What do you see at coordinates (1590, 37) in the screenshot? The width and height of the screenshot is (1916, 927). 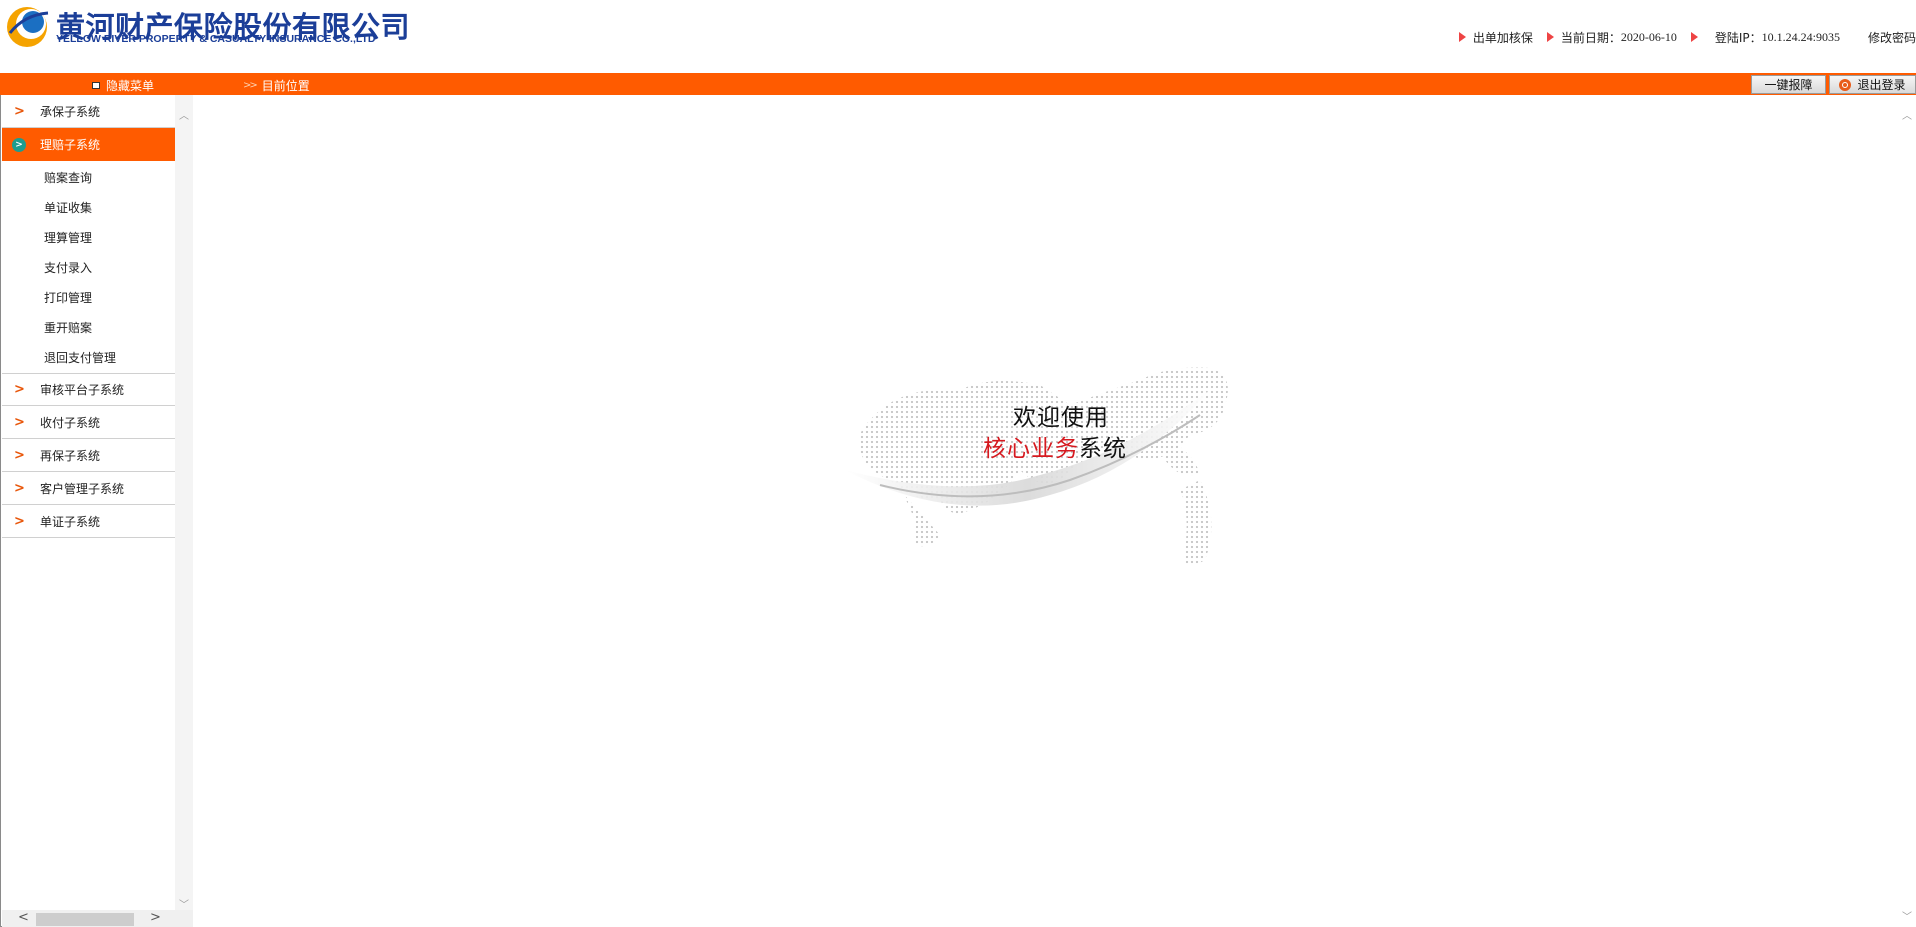 I see `date-label: 当前日期：` at bounding box center [1590, 37].